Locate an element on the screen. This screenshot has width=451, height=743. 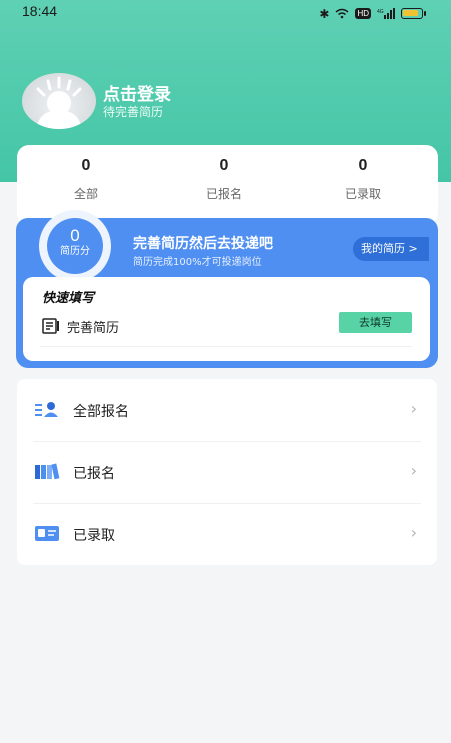
quick-fill-divider is located at coordinates (226, 346).